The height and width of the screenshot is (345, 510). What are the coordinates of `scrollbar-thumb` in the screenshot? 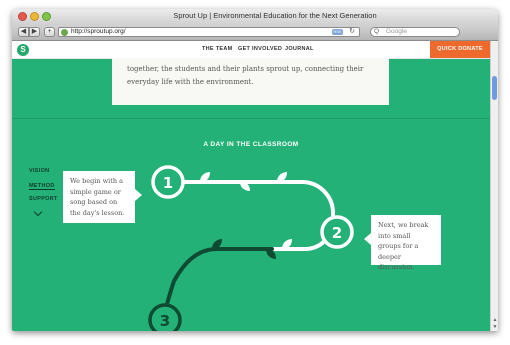 It's located at (494, 88).